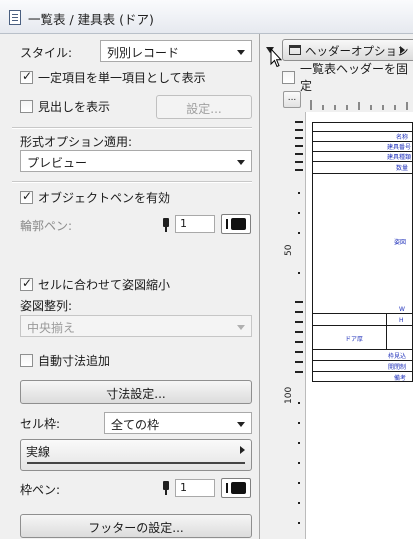 The image size is (413, 539). What do you see at coordinates (206, 17) in the screenshot?
I see `title-bar: 一覧表 / 建具表 (ドア)` at bounding box center [206, 17].